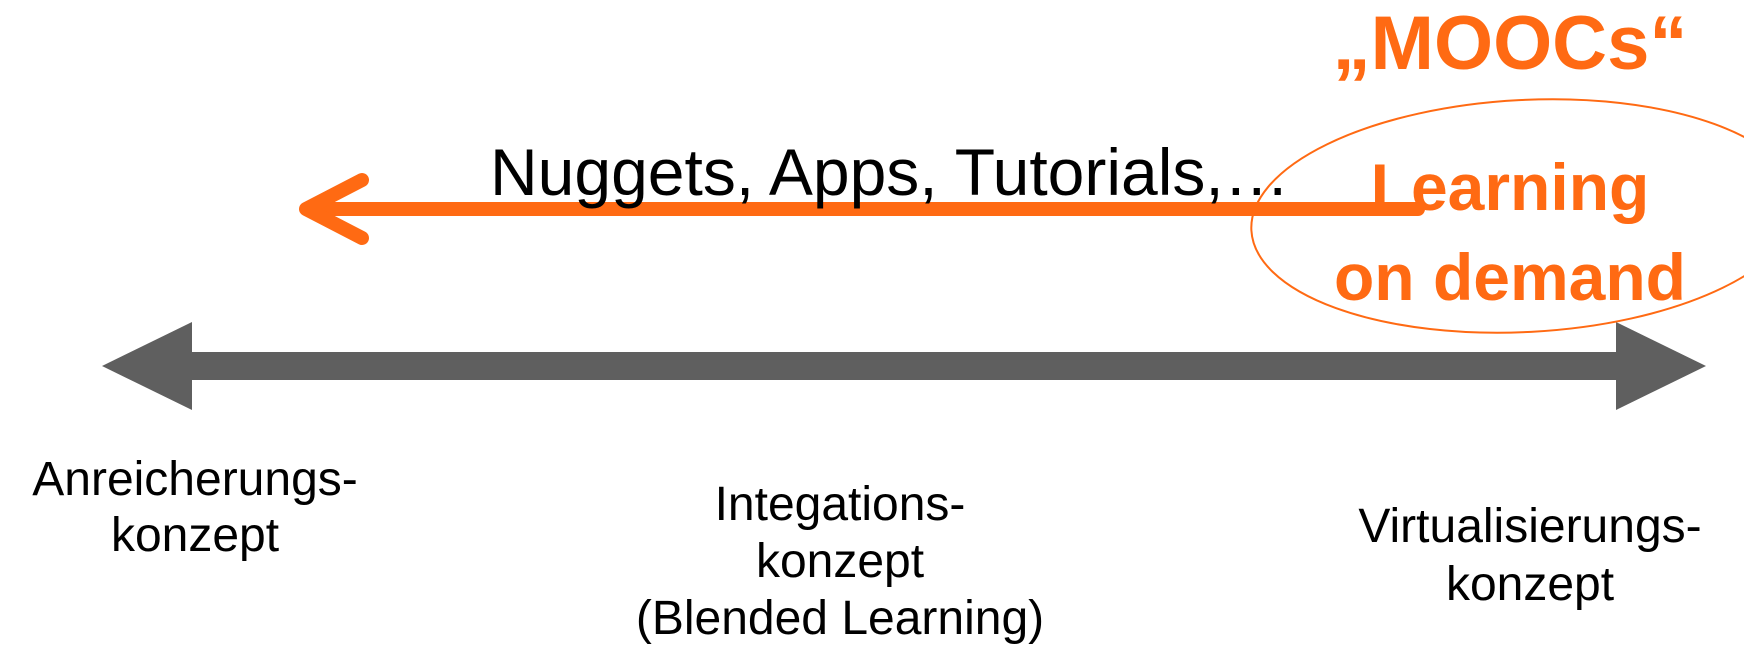 This screenshot has width=1744, height=658. I want to click on right-concept-line1: Virtualisierungs-, so click(1530, 526).